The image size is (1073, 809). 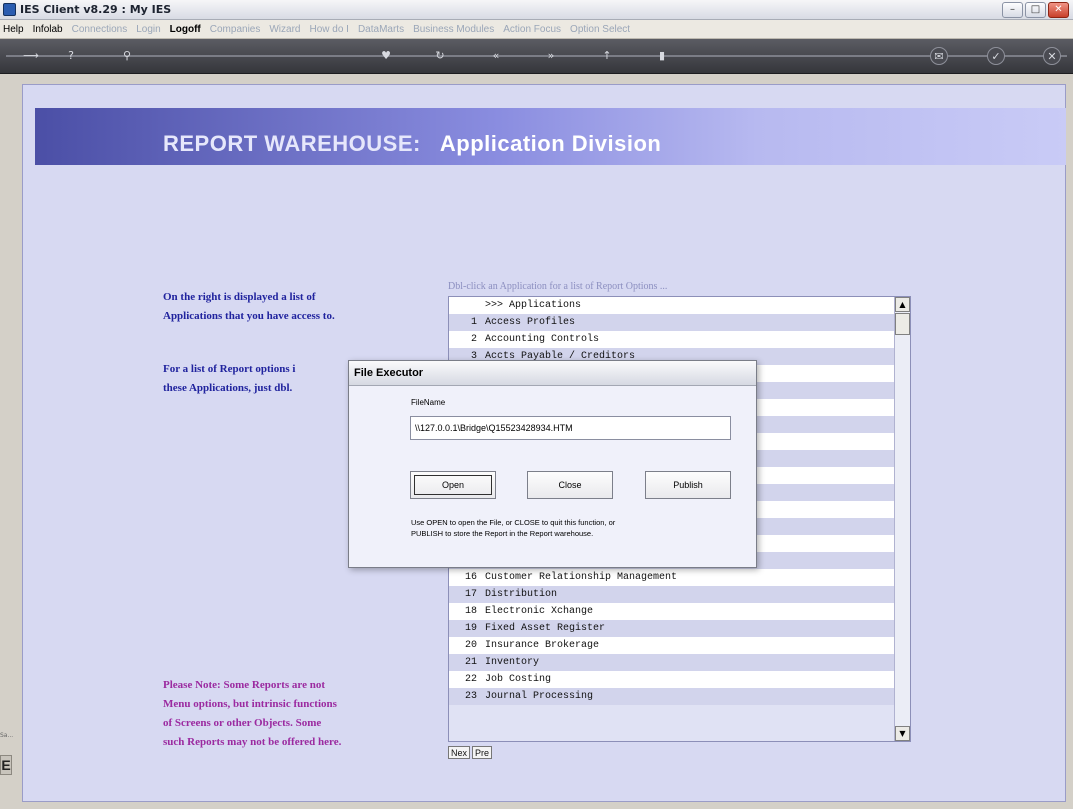 I want to click on window-controls: – □ ✕, so click(x=1035, y=10).